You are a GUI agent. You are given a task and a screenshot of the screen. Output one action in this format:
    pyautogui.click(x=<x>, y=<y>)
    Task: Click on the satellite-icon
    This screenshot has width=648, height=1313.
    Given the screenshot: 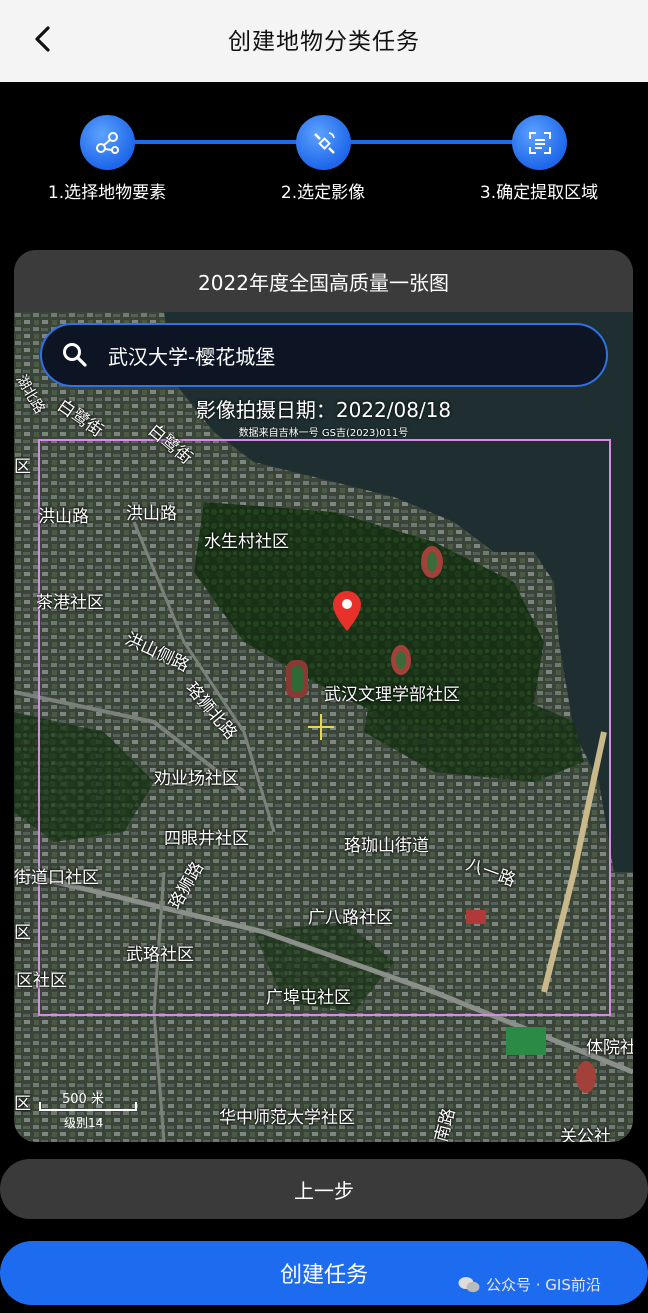 What is the action you would take?
    pyautogui.click(x=324, y=142)
    